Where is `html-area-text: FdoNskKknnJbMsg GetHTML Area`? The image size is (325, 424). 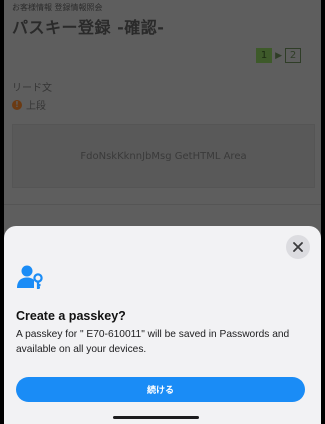
html-area-text: FdoNskKknnJbMsg GetHTML Area is located at coordinates (163, 156).